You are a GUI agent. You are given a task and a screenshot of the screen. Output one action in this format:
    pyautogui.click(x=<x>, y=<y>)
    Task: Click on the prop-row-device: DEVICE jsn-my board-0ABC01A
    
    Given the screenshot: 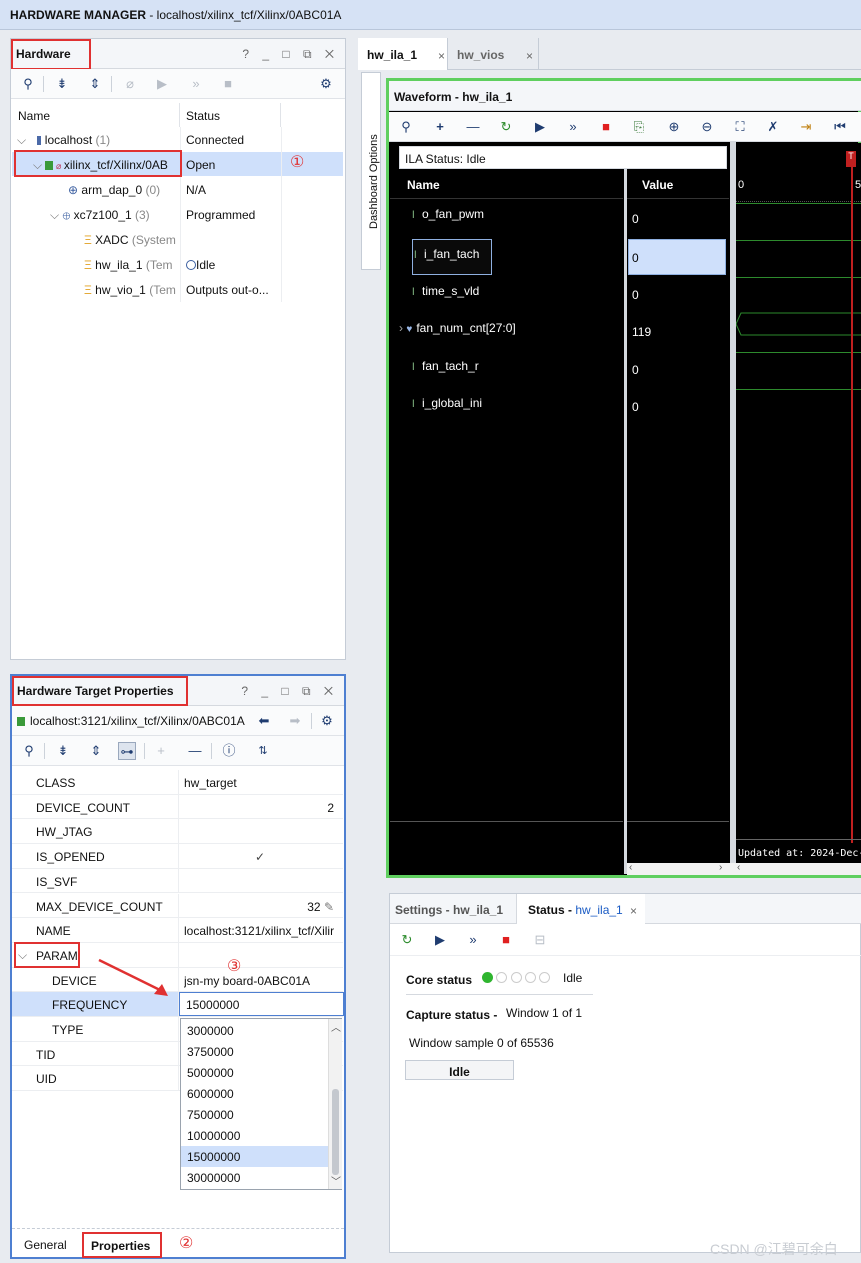 What is the action you would take?
    pyautogui.click(x=177, y=980)
    